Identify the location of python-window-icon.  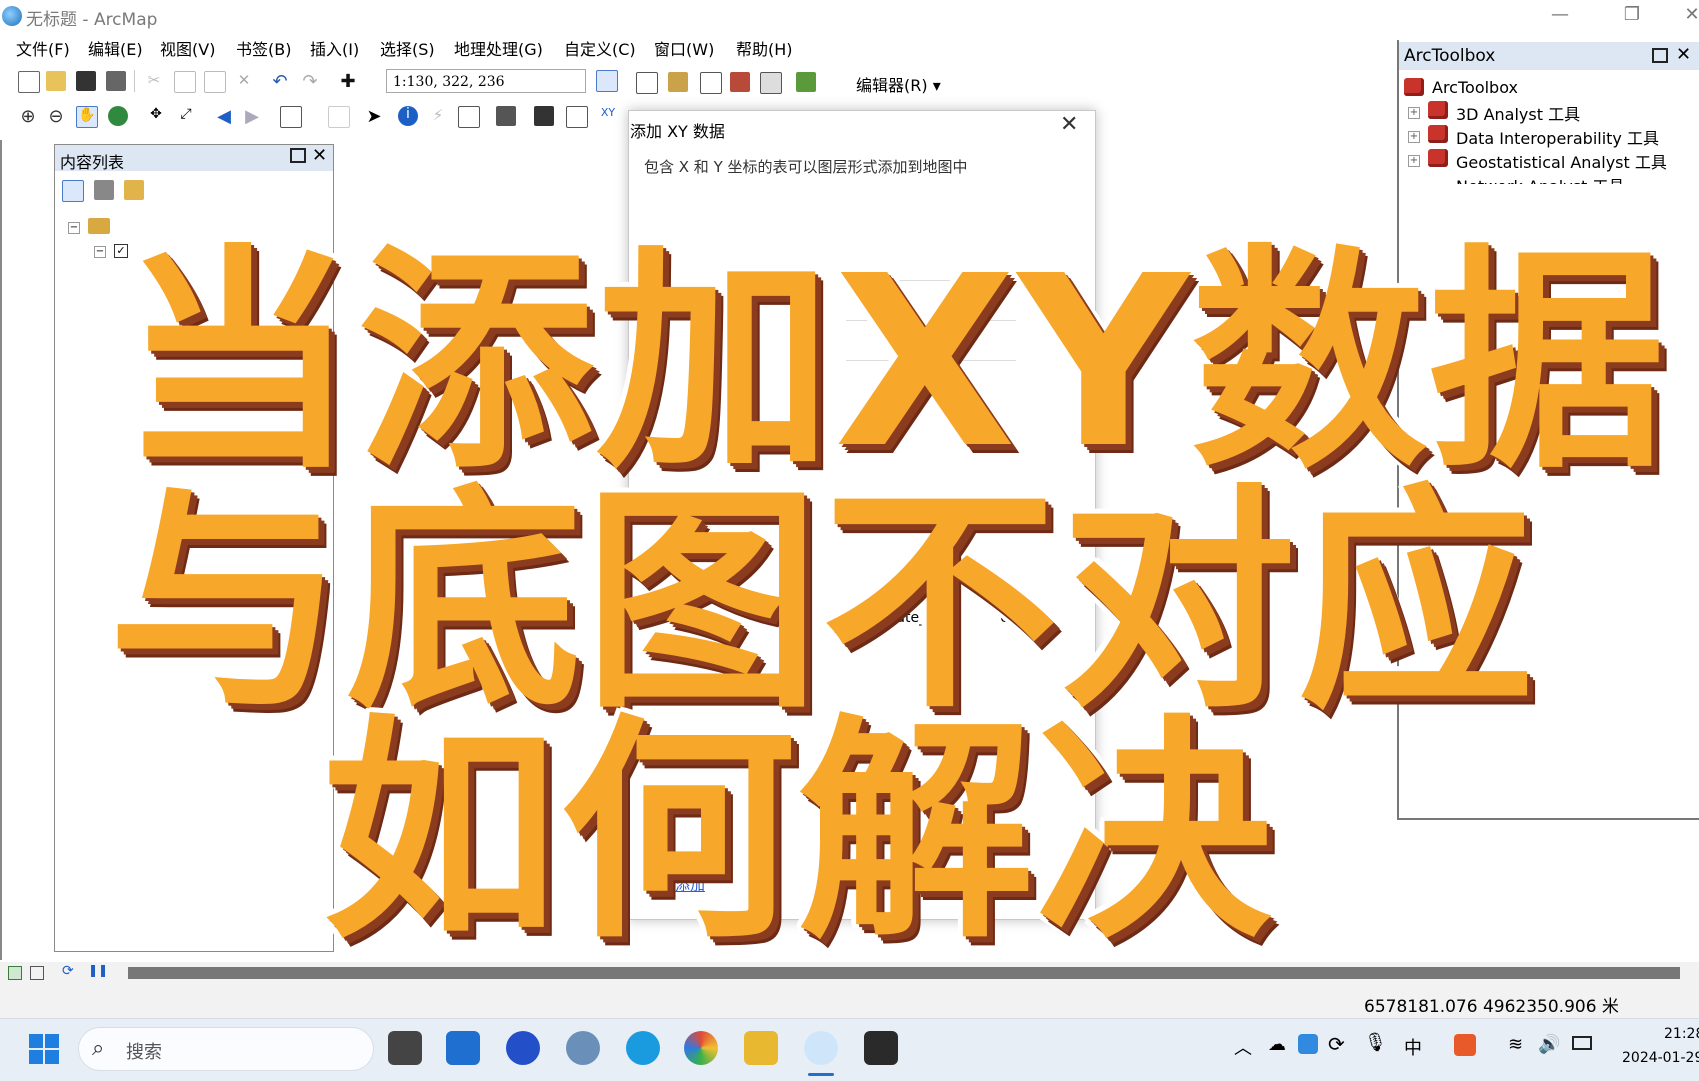
(771, 83).